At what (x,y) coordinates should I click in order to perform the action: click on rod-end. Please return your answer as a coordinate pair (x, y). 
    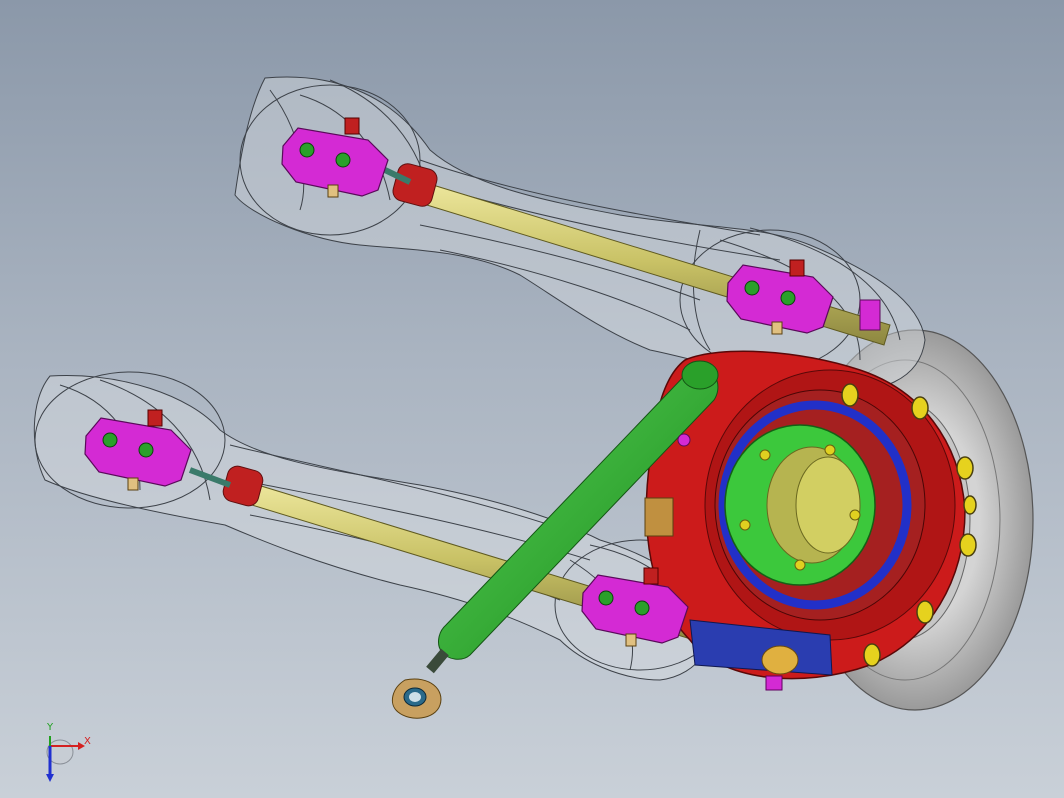
    Looking at the image, I should click on (416, 698).